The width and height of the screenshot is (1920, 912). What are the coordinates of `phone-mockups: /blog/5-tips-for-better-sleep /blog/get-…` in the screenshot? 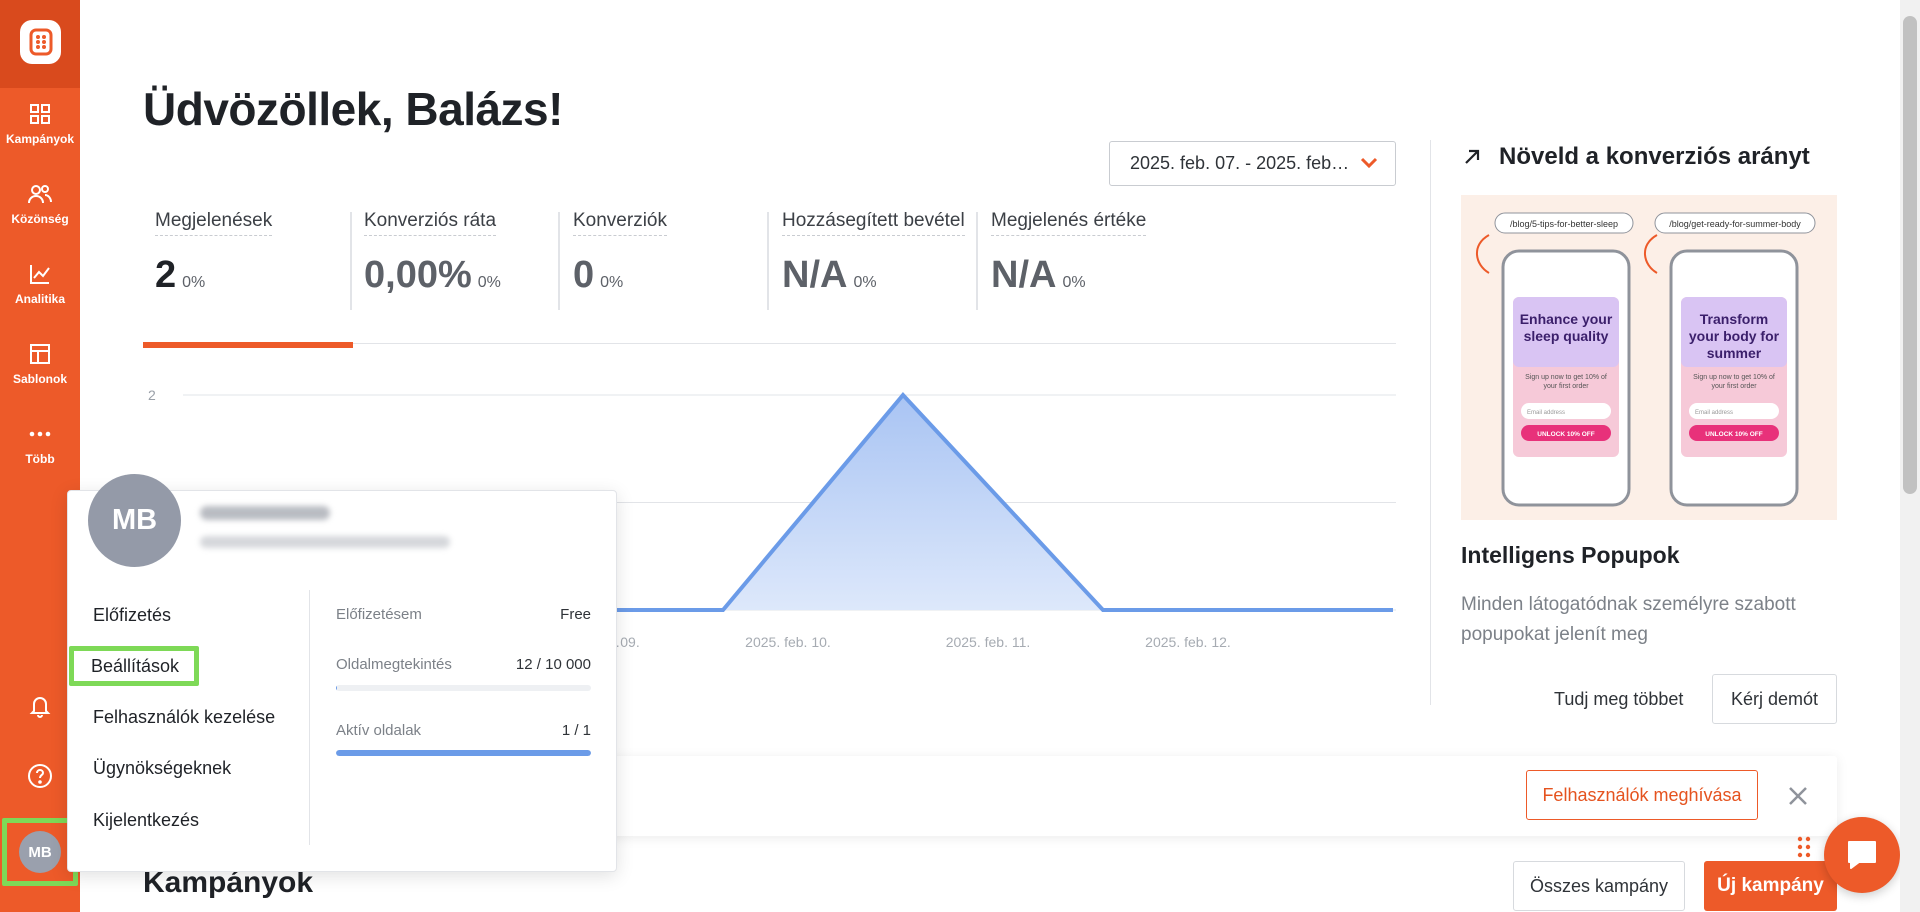 It's located at (1646, 359).